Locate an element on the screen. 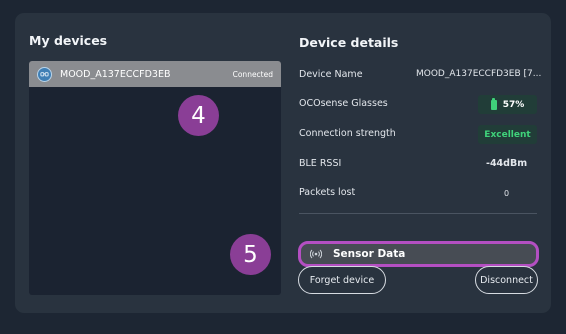 The image size is (566, 334). connection-strength-badge: Excellent is located at coordinates (507, 134).